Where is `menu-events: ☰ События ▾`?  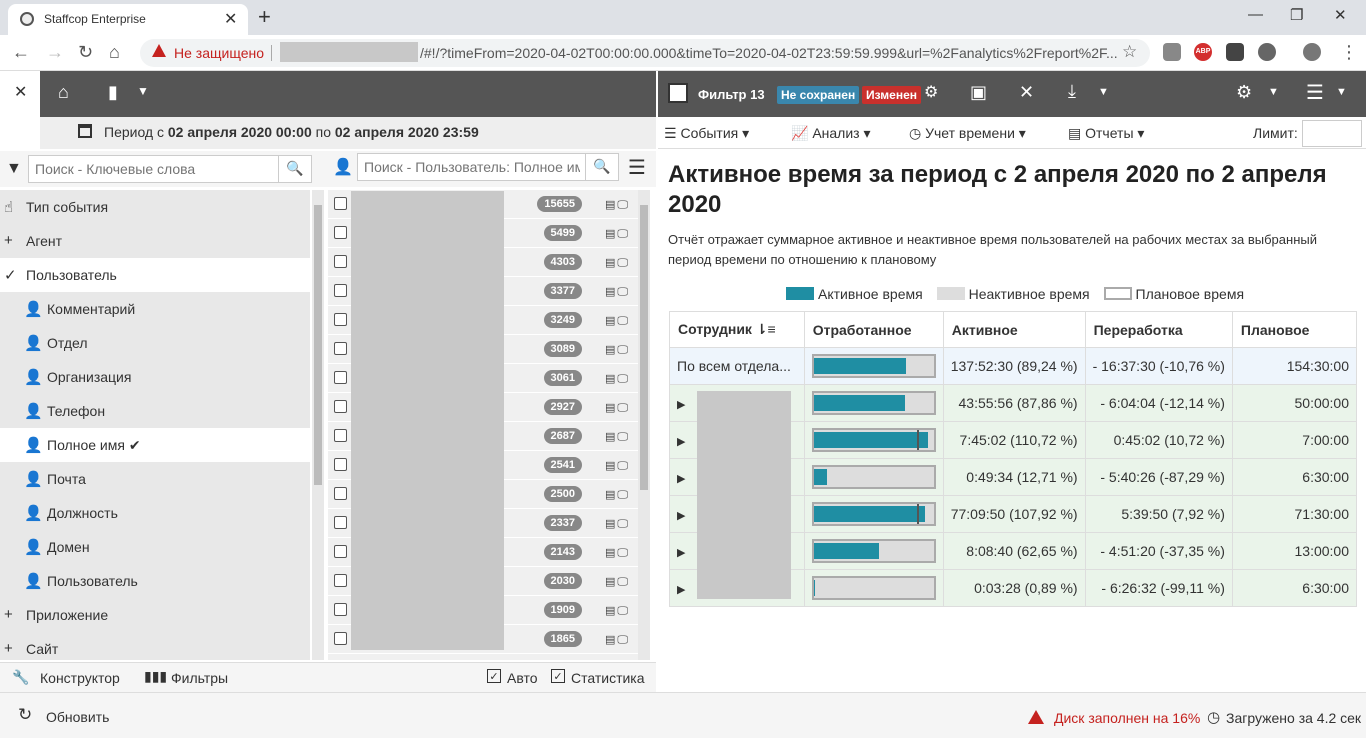 menu-events: ☰ События ▾ is located at coordinates (706, 133).